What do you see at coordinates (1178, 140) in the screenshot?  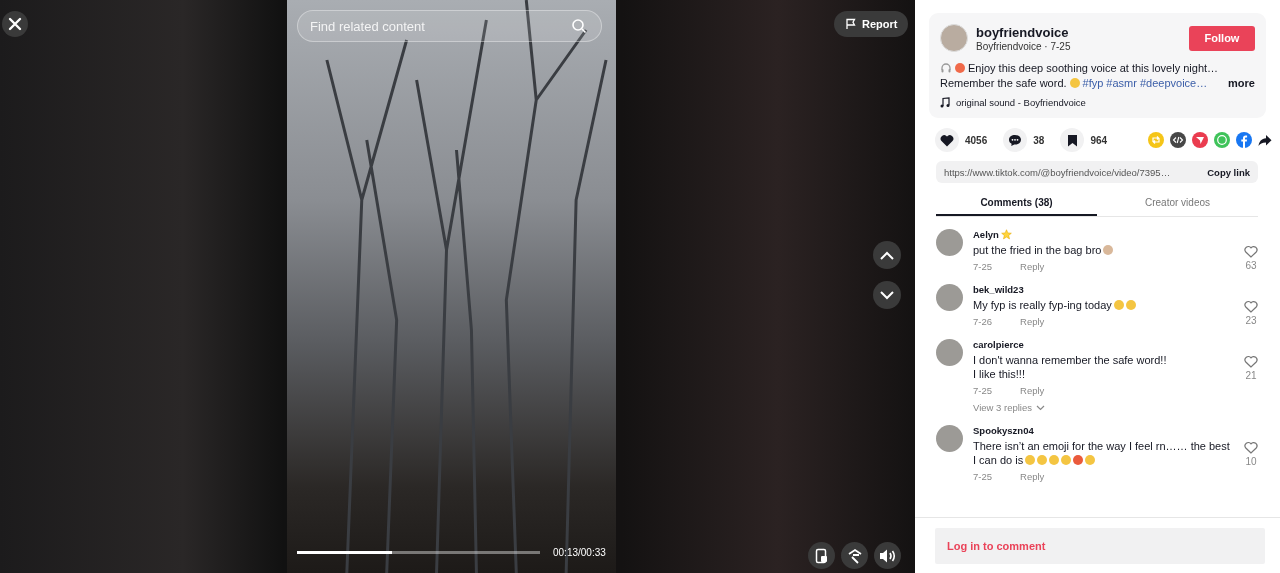 I see `embed-icon` at bounding box center [1178, 140].